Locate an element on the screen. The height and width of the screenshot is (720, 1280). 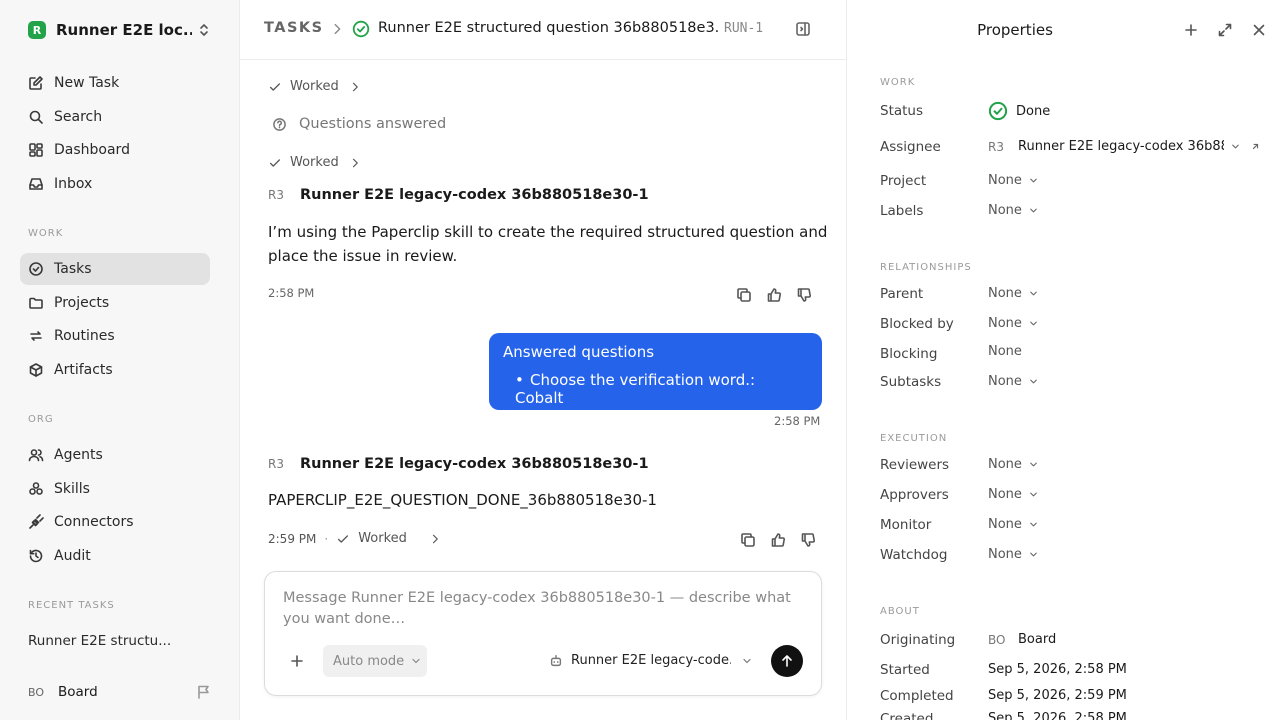
breadcrumb: TASKS is located at coordinates (294, 28).